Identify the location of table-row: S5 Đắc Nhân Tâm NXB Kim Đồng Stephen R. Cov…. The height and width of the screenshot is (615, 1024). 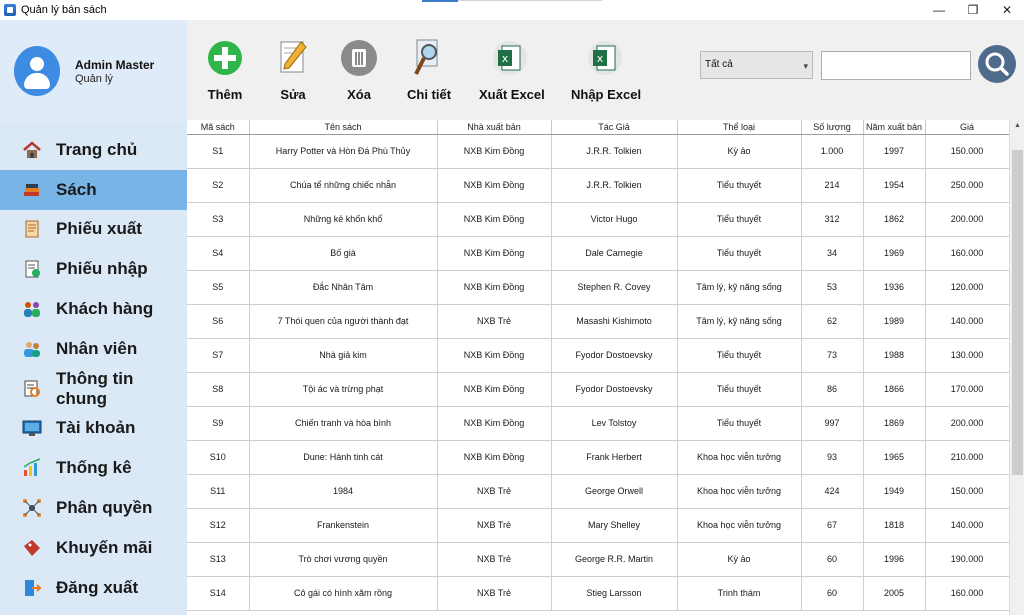
(598, 287).